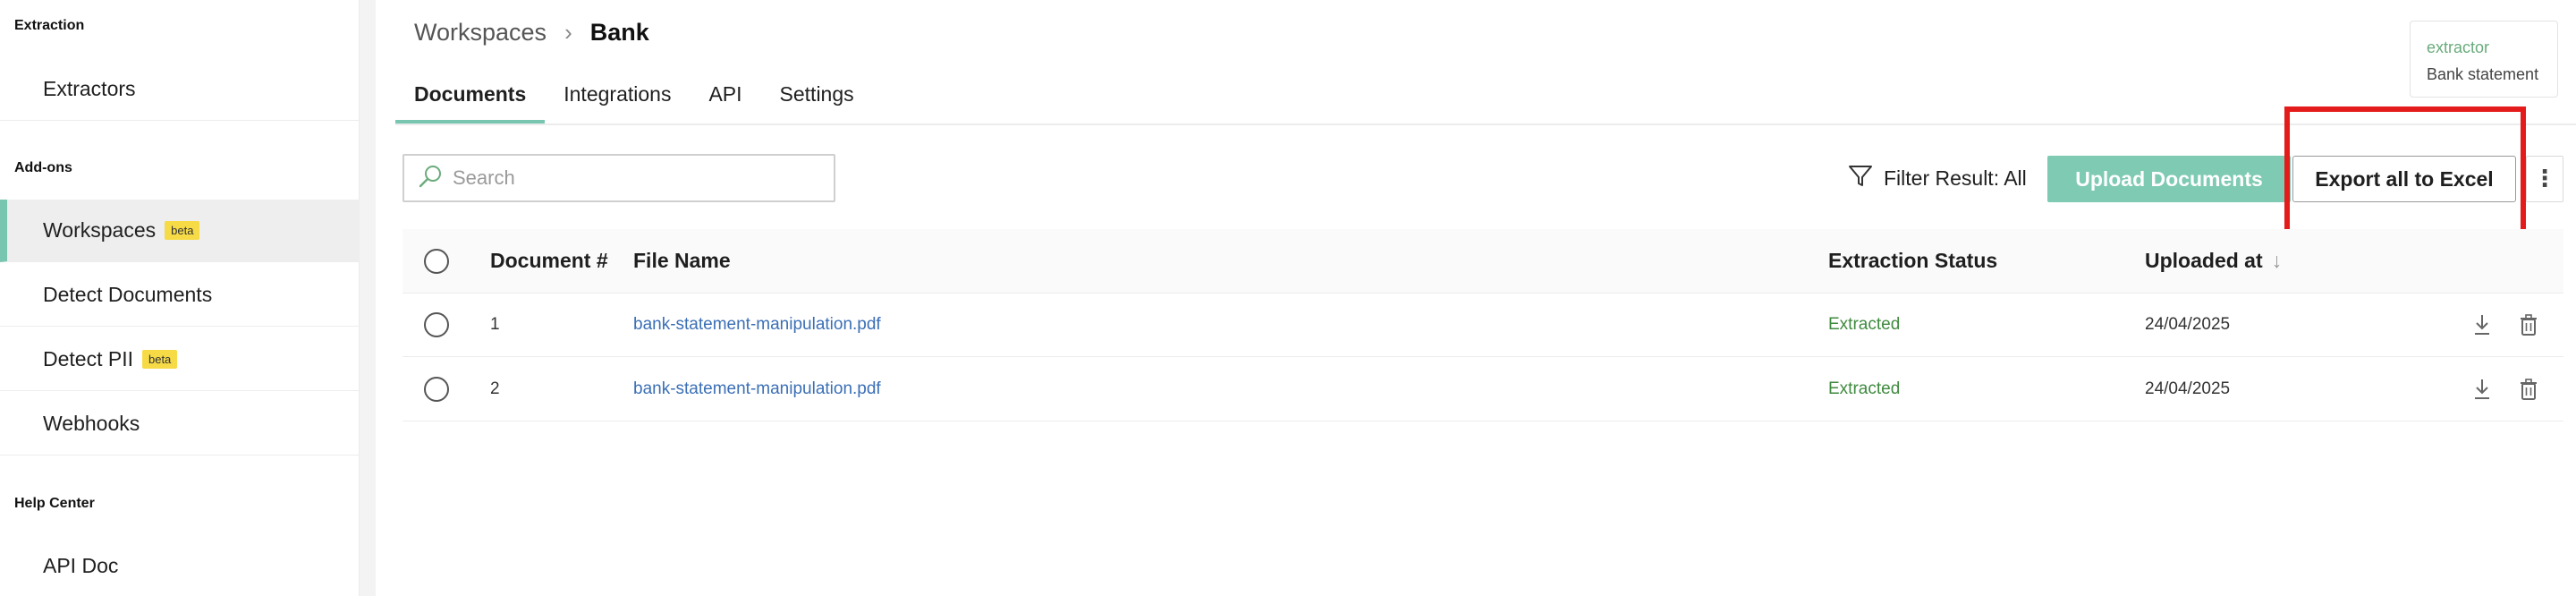 The height and width of the screenshot is (596, 2576). I want to click on breadcrumb-workspaces-link: Workspaces, so click(480, 33).